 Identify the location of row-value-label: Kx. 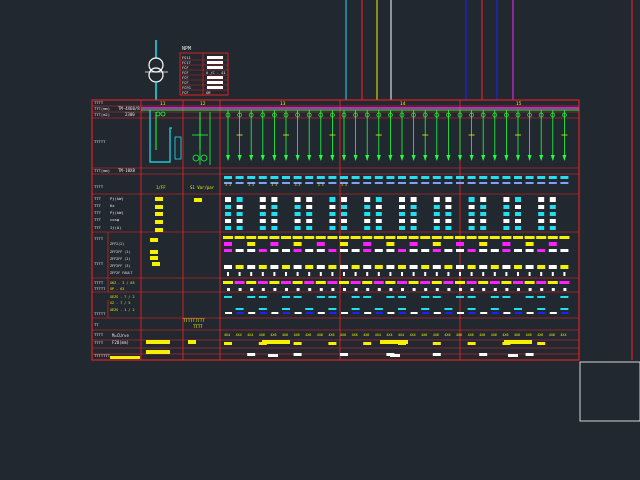
(112, 205).